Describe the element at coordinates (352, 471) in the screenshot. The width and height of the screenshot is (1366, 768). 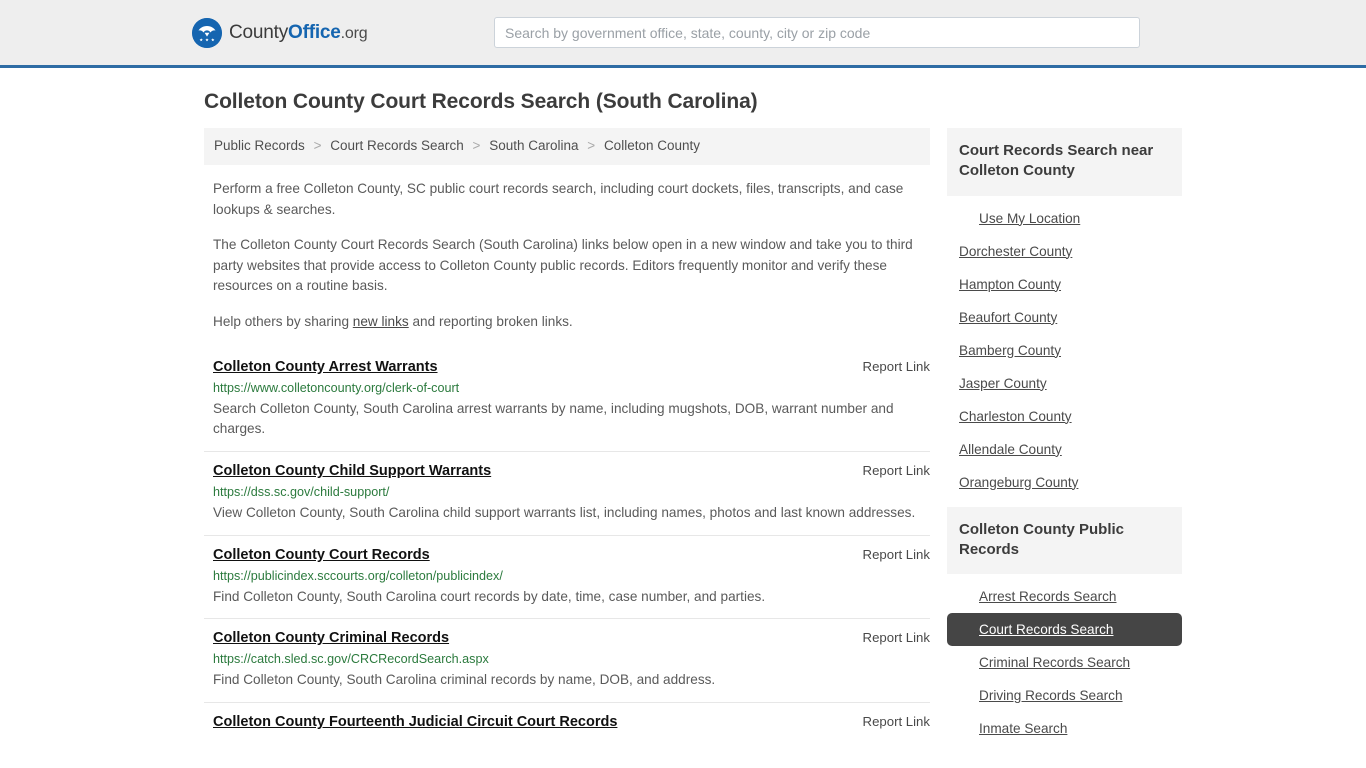
I see `result-title-link: Colleton County Child Support Warrants` at that location.